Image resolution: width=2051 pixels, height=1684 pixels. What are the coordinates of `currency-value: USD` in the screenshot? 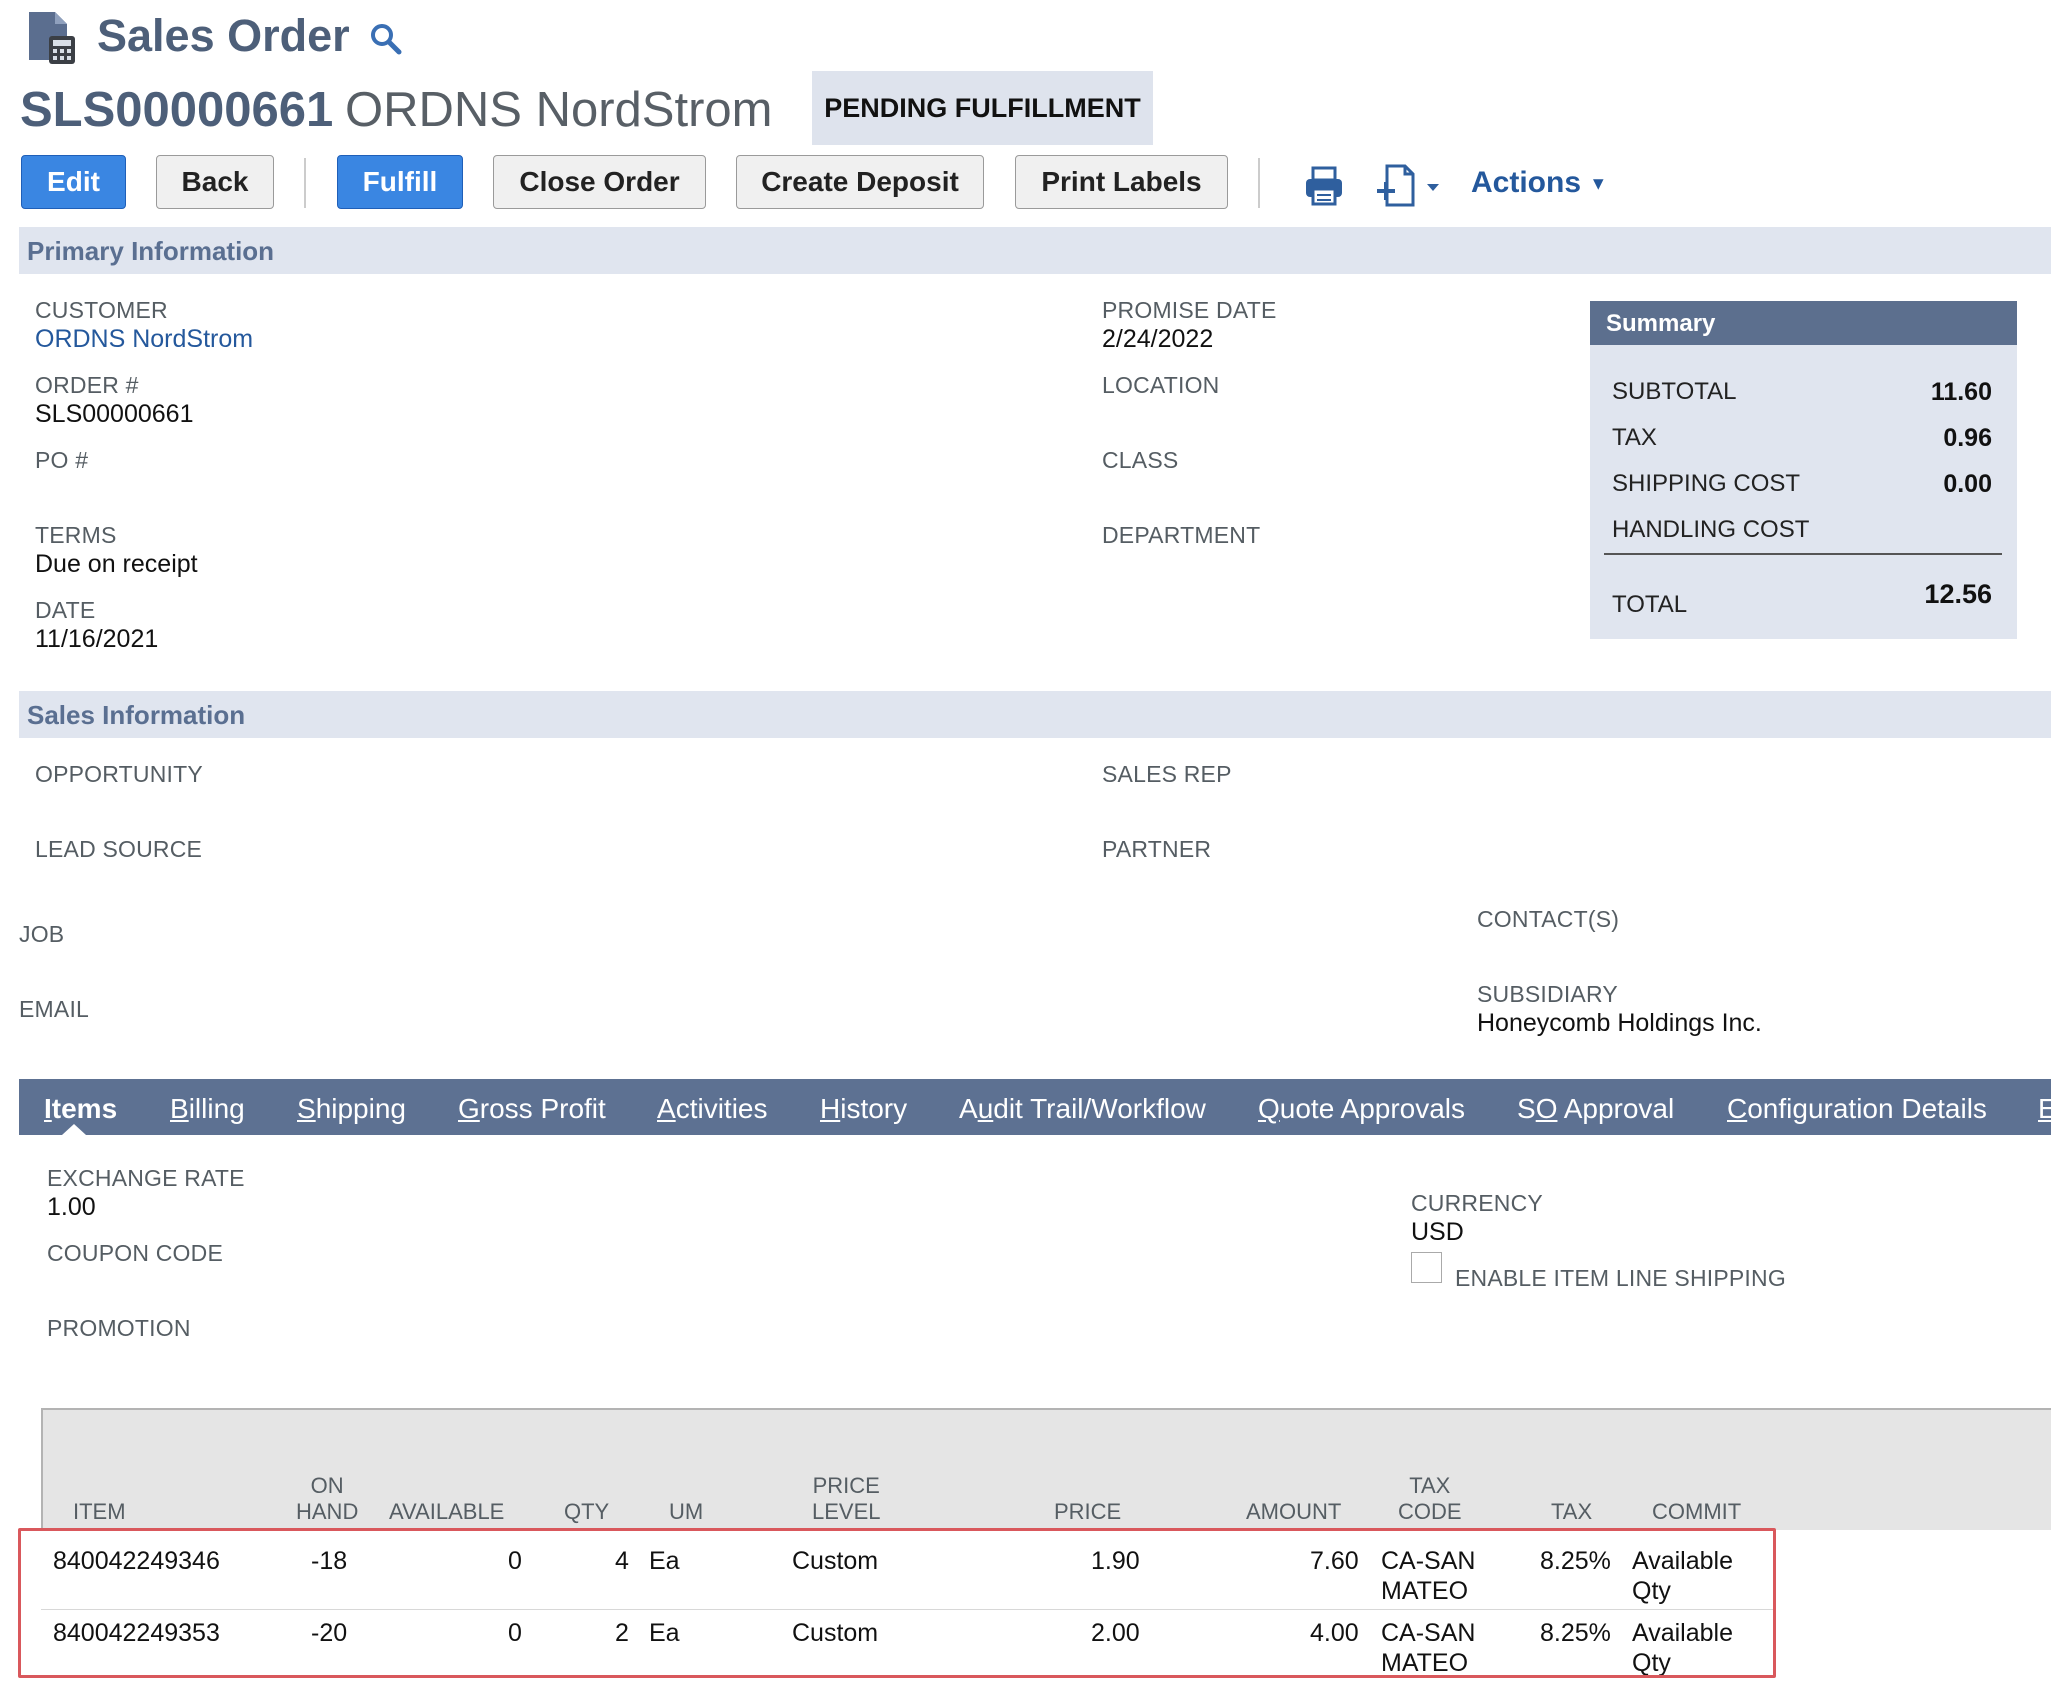 It's located at (1437, 1232).